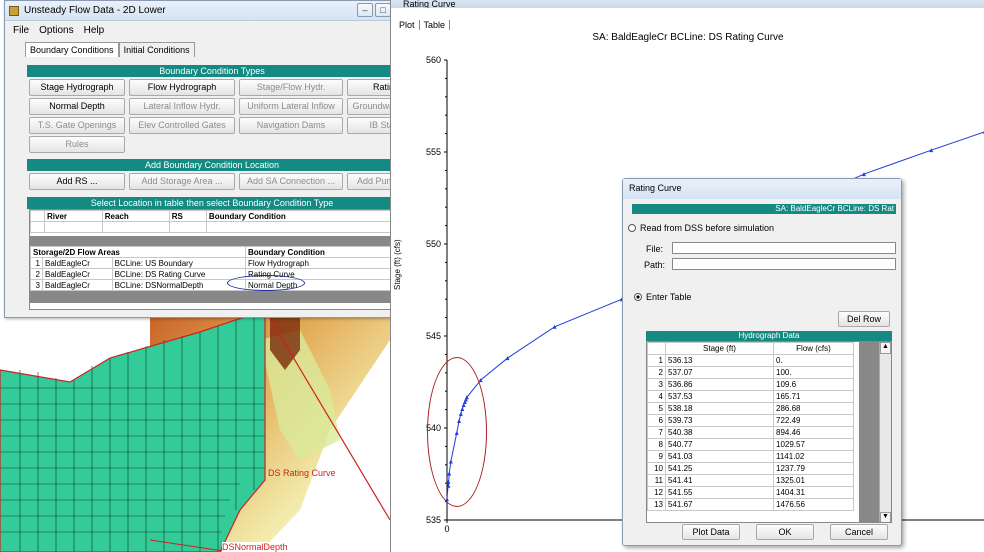 This screenshot has width=984, height=552. I want to click on table-cell: 541.03, so click(719, 456).